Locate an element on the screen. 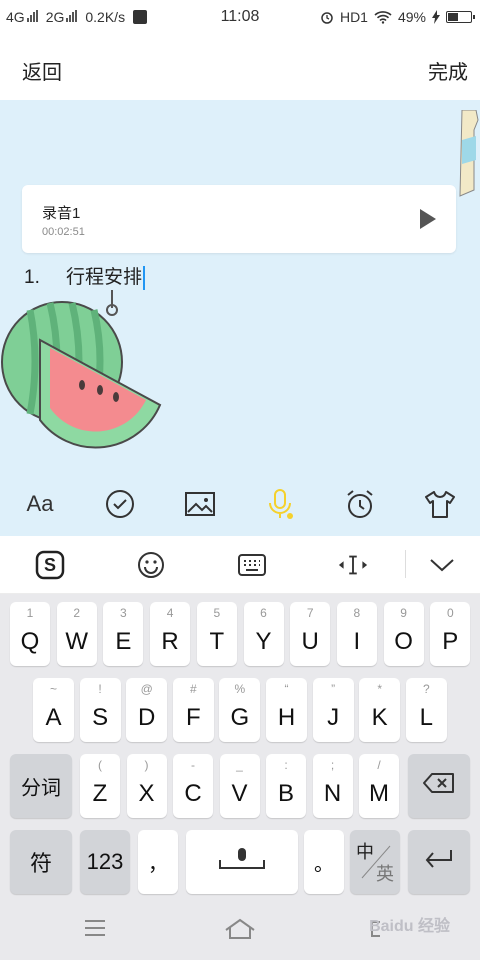 The width and height of the screenshot is (480, 960). period-key: 。 is located at coordinates (324, 862).